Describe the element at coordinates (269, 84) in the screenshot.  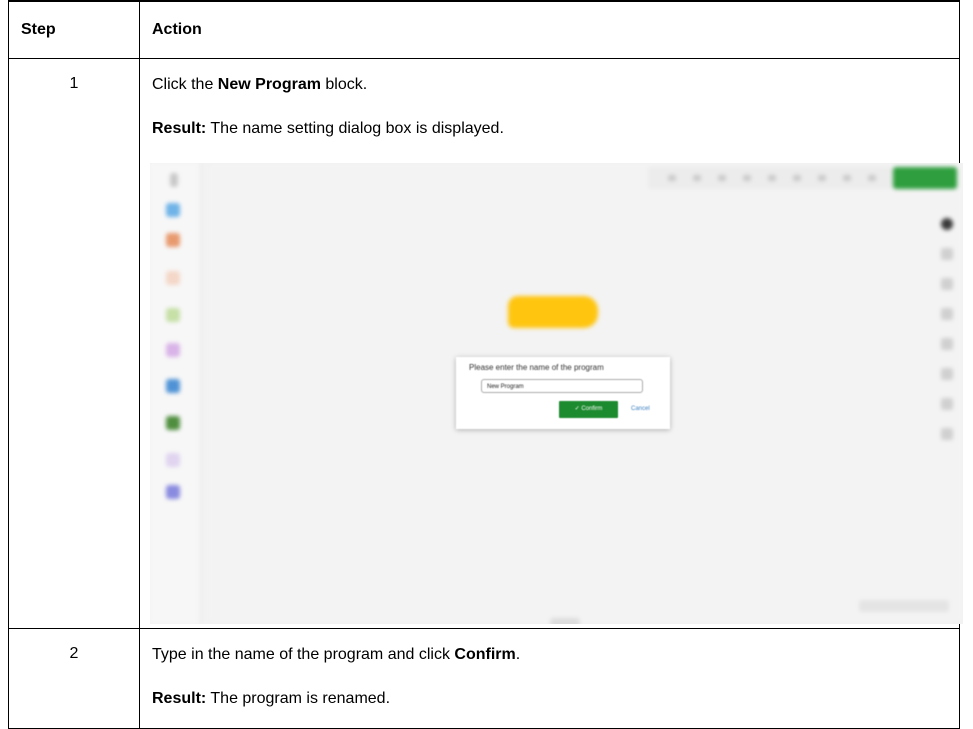
I see `instruction-bold: New Program` at that location.